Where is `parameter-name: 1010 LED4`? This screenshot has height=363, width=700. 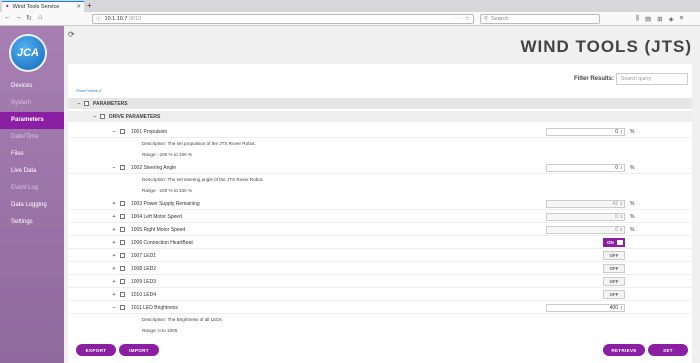
parameter-name: 1010 LED4 is located at coordinates (144, 294).